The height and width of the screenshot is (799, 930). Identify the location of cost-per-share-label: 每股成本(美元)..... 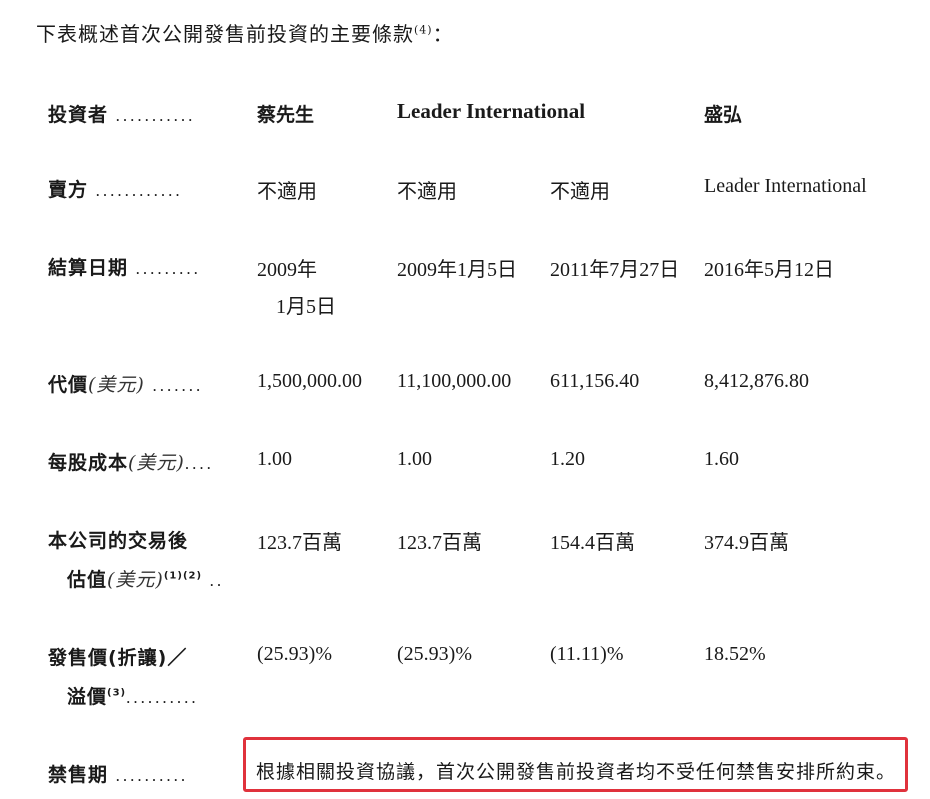
(131, 463).